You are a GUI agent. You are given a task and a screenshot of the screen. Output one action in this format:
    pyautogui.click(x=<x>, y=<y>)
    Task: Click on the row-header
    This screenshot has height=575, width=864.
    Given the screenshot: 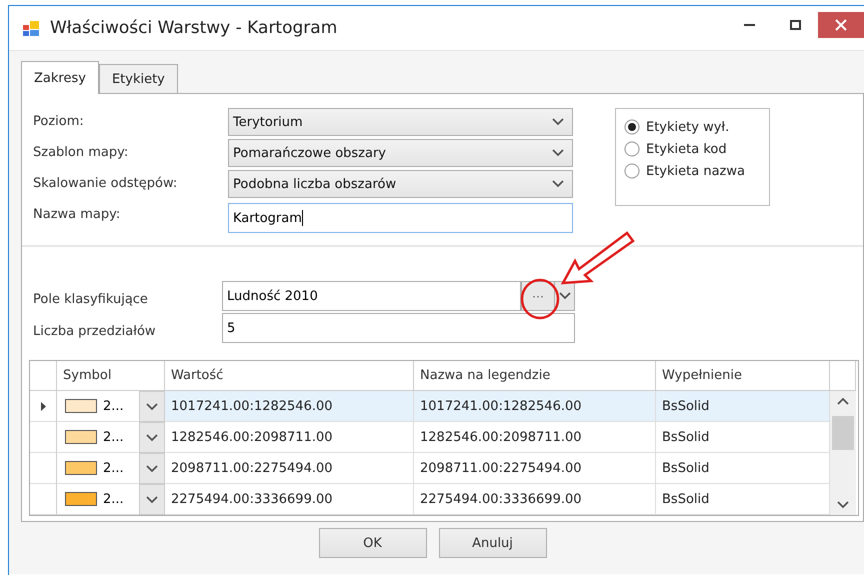 What is the action you would take?
    pyautogui.click(x=43, y=406)
    